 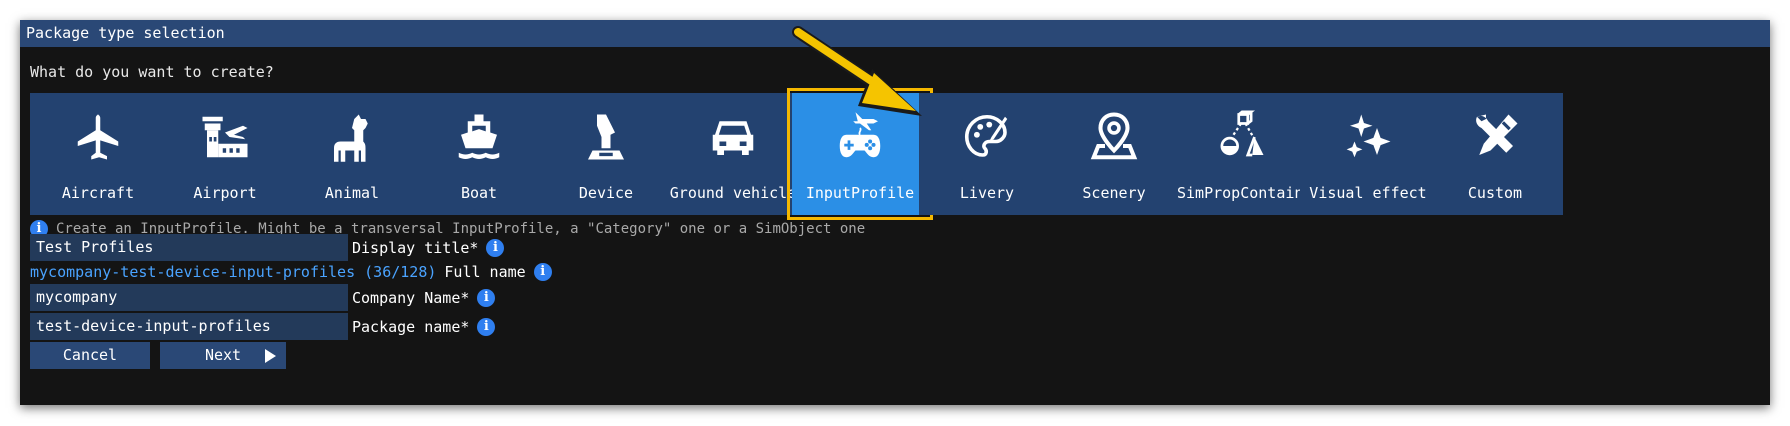 I want to click on cancel-button: Cancel, so click(x=90, y=355).